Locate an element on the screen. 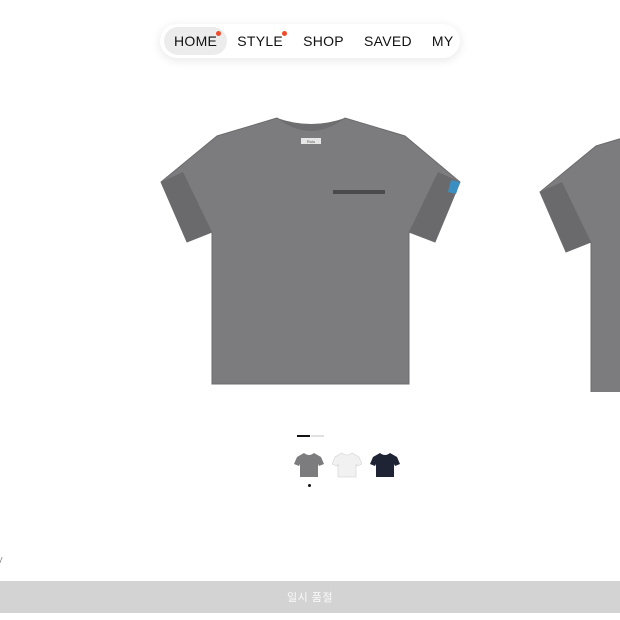  soldout-button: 일시 품절 is located at coordinates (310, 597).